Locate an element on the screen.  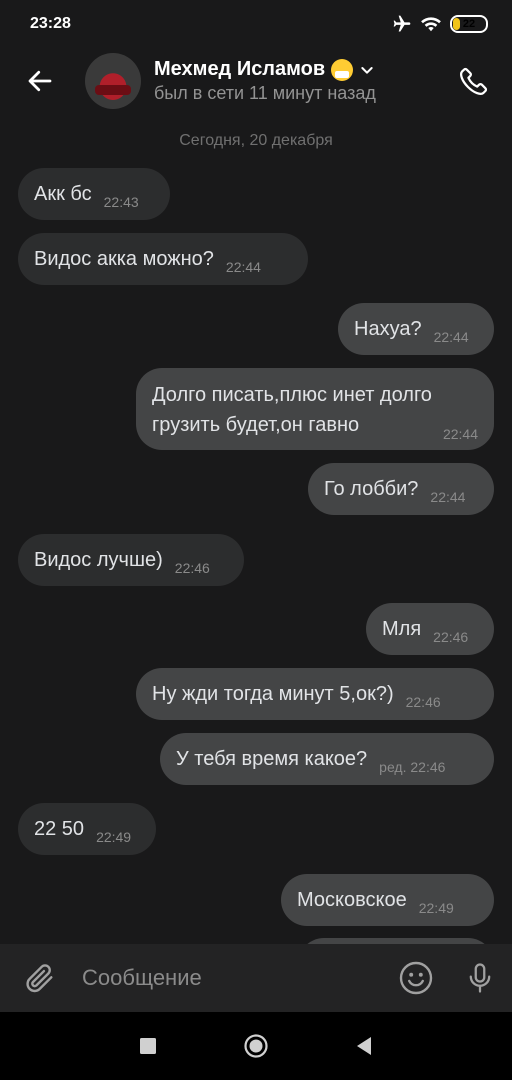
voice-message-button is located at coordinates (480, 978).